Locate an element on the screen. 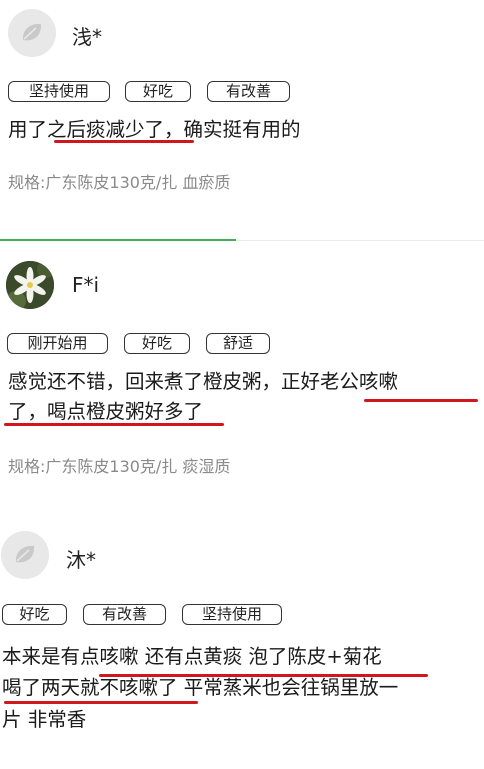 The width and height of the screenshot is (484, 769). review-tag: 舒适 is located at coordinates (238, 343).